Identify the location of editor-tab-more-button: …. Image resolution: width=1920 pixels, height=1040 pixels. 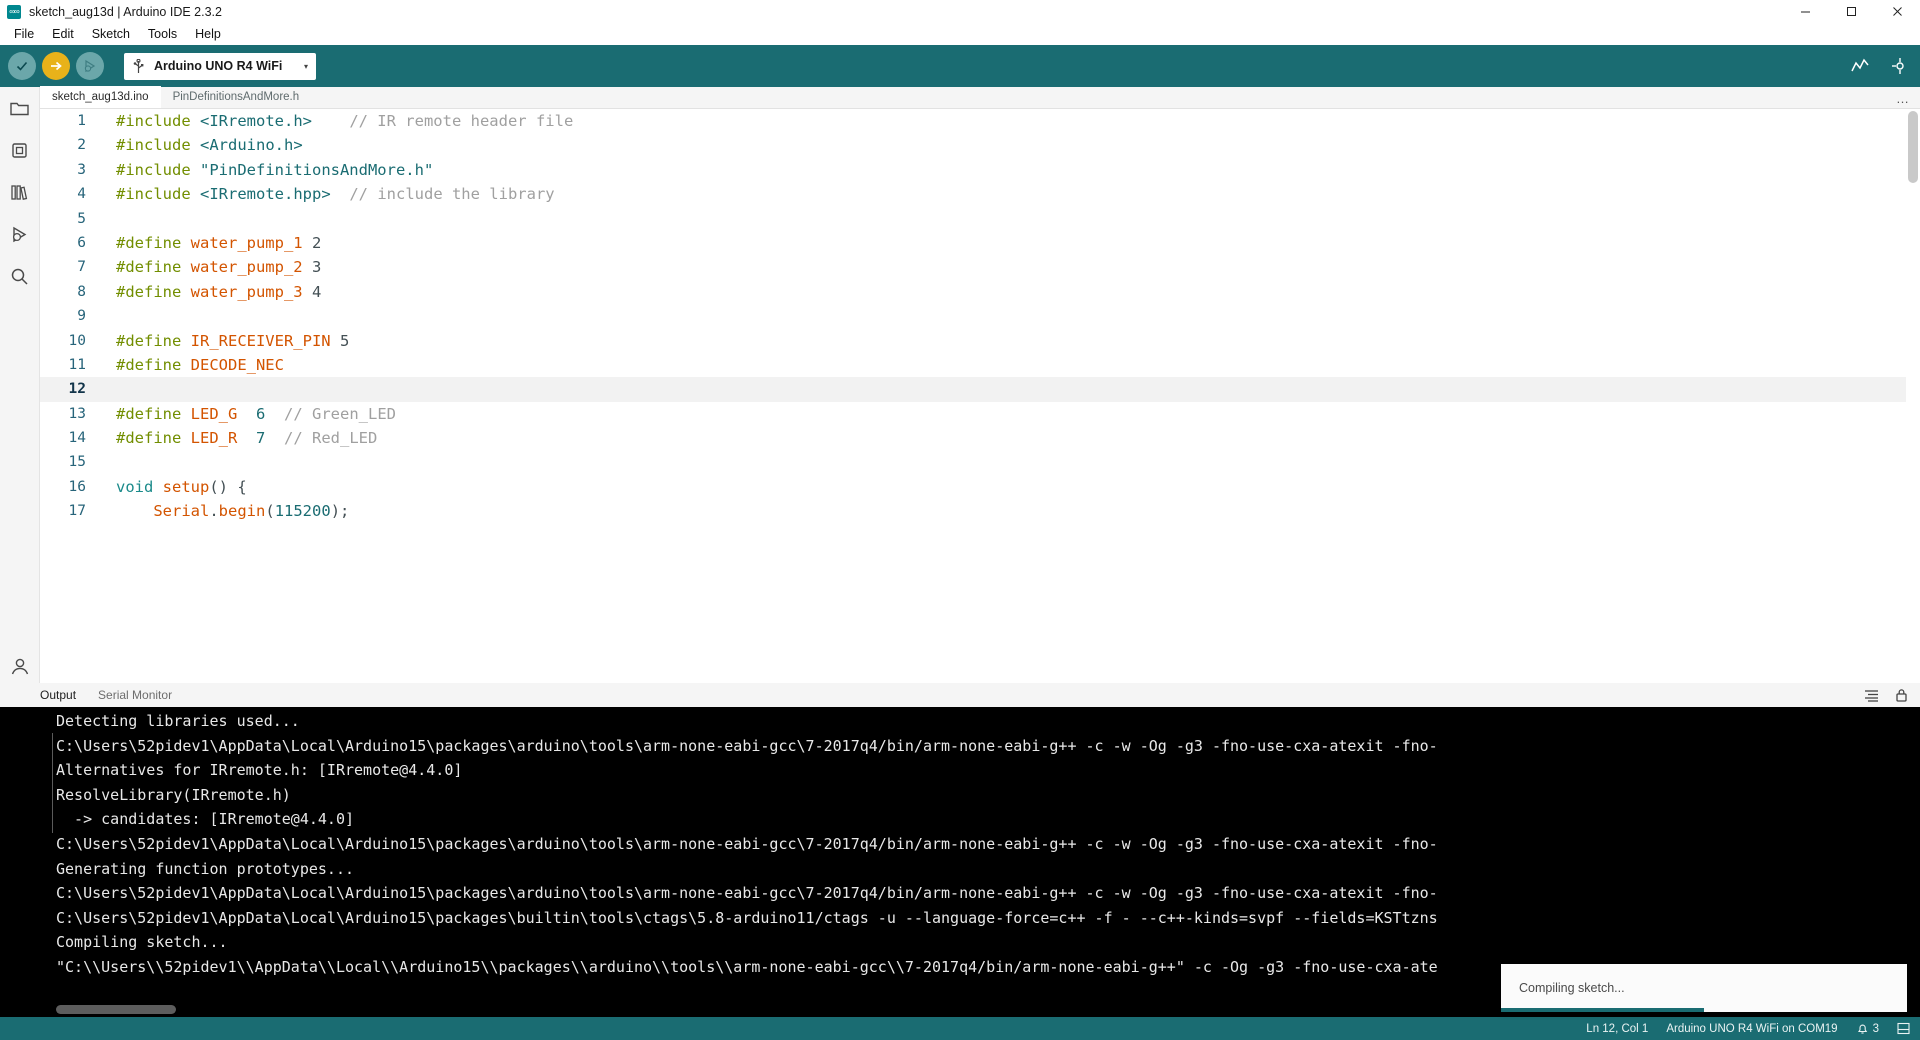
(1903, 98).